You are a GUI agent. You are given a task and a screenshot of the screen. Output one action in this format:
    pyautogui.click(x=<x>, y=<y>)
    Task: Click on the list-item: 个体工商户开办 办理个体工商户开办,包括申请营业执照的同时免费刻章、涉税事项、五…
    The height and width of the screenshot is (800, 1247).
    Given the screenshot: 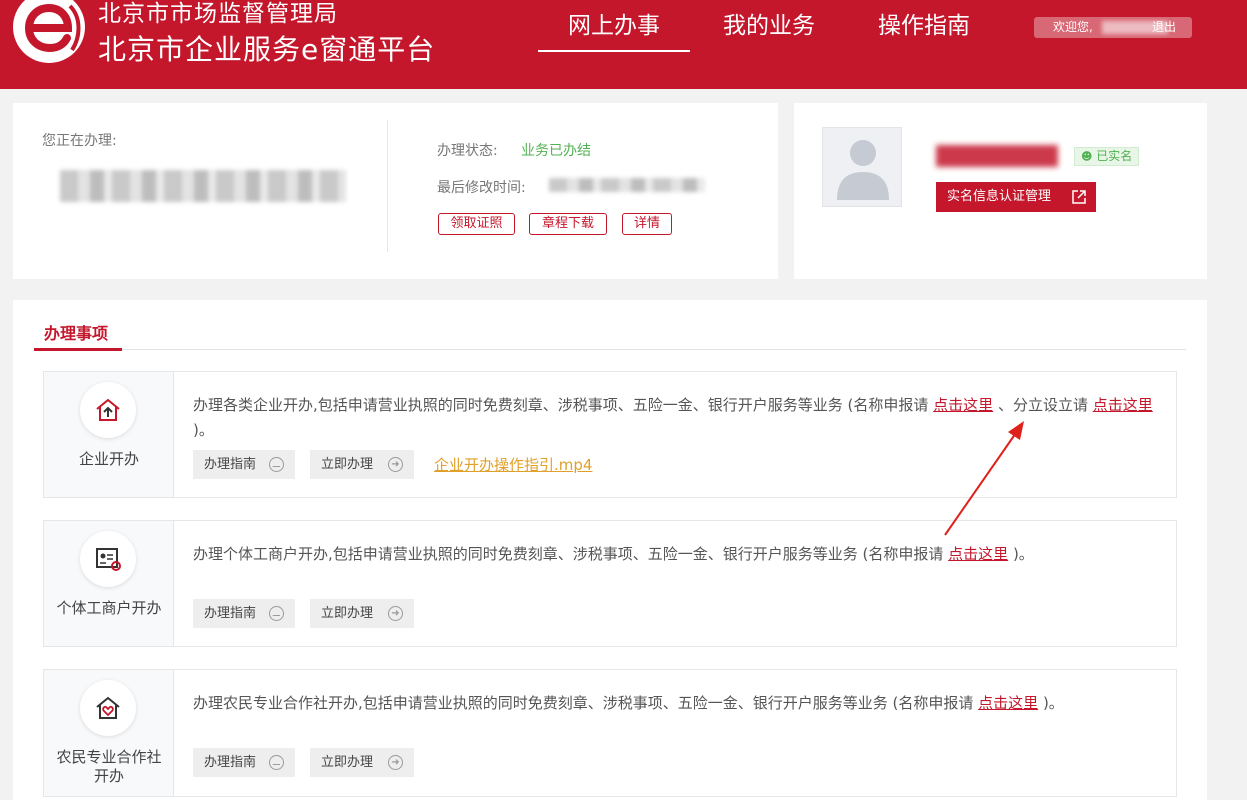 What is the action you would take?
    pyautogui.click(x=610, y=583)
    